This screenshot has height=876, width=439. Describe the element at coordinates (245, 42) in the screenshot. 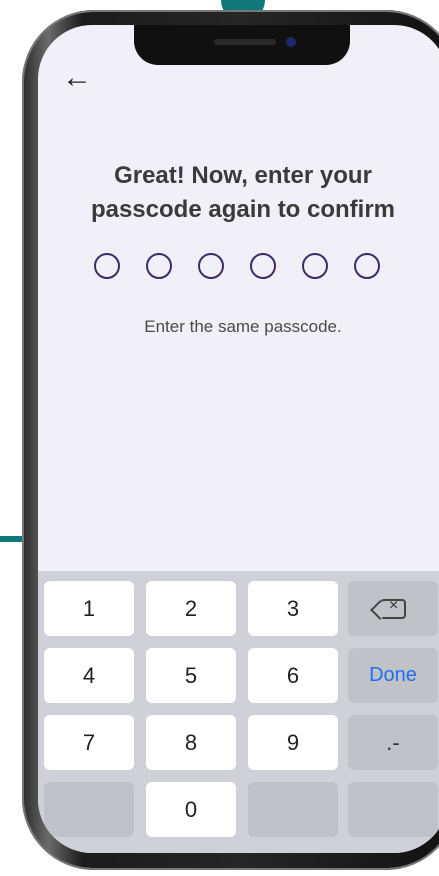

I see `speaker` at that location.